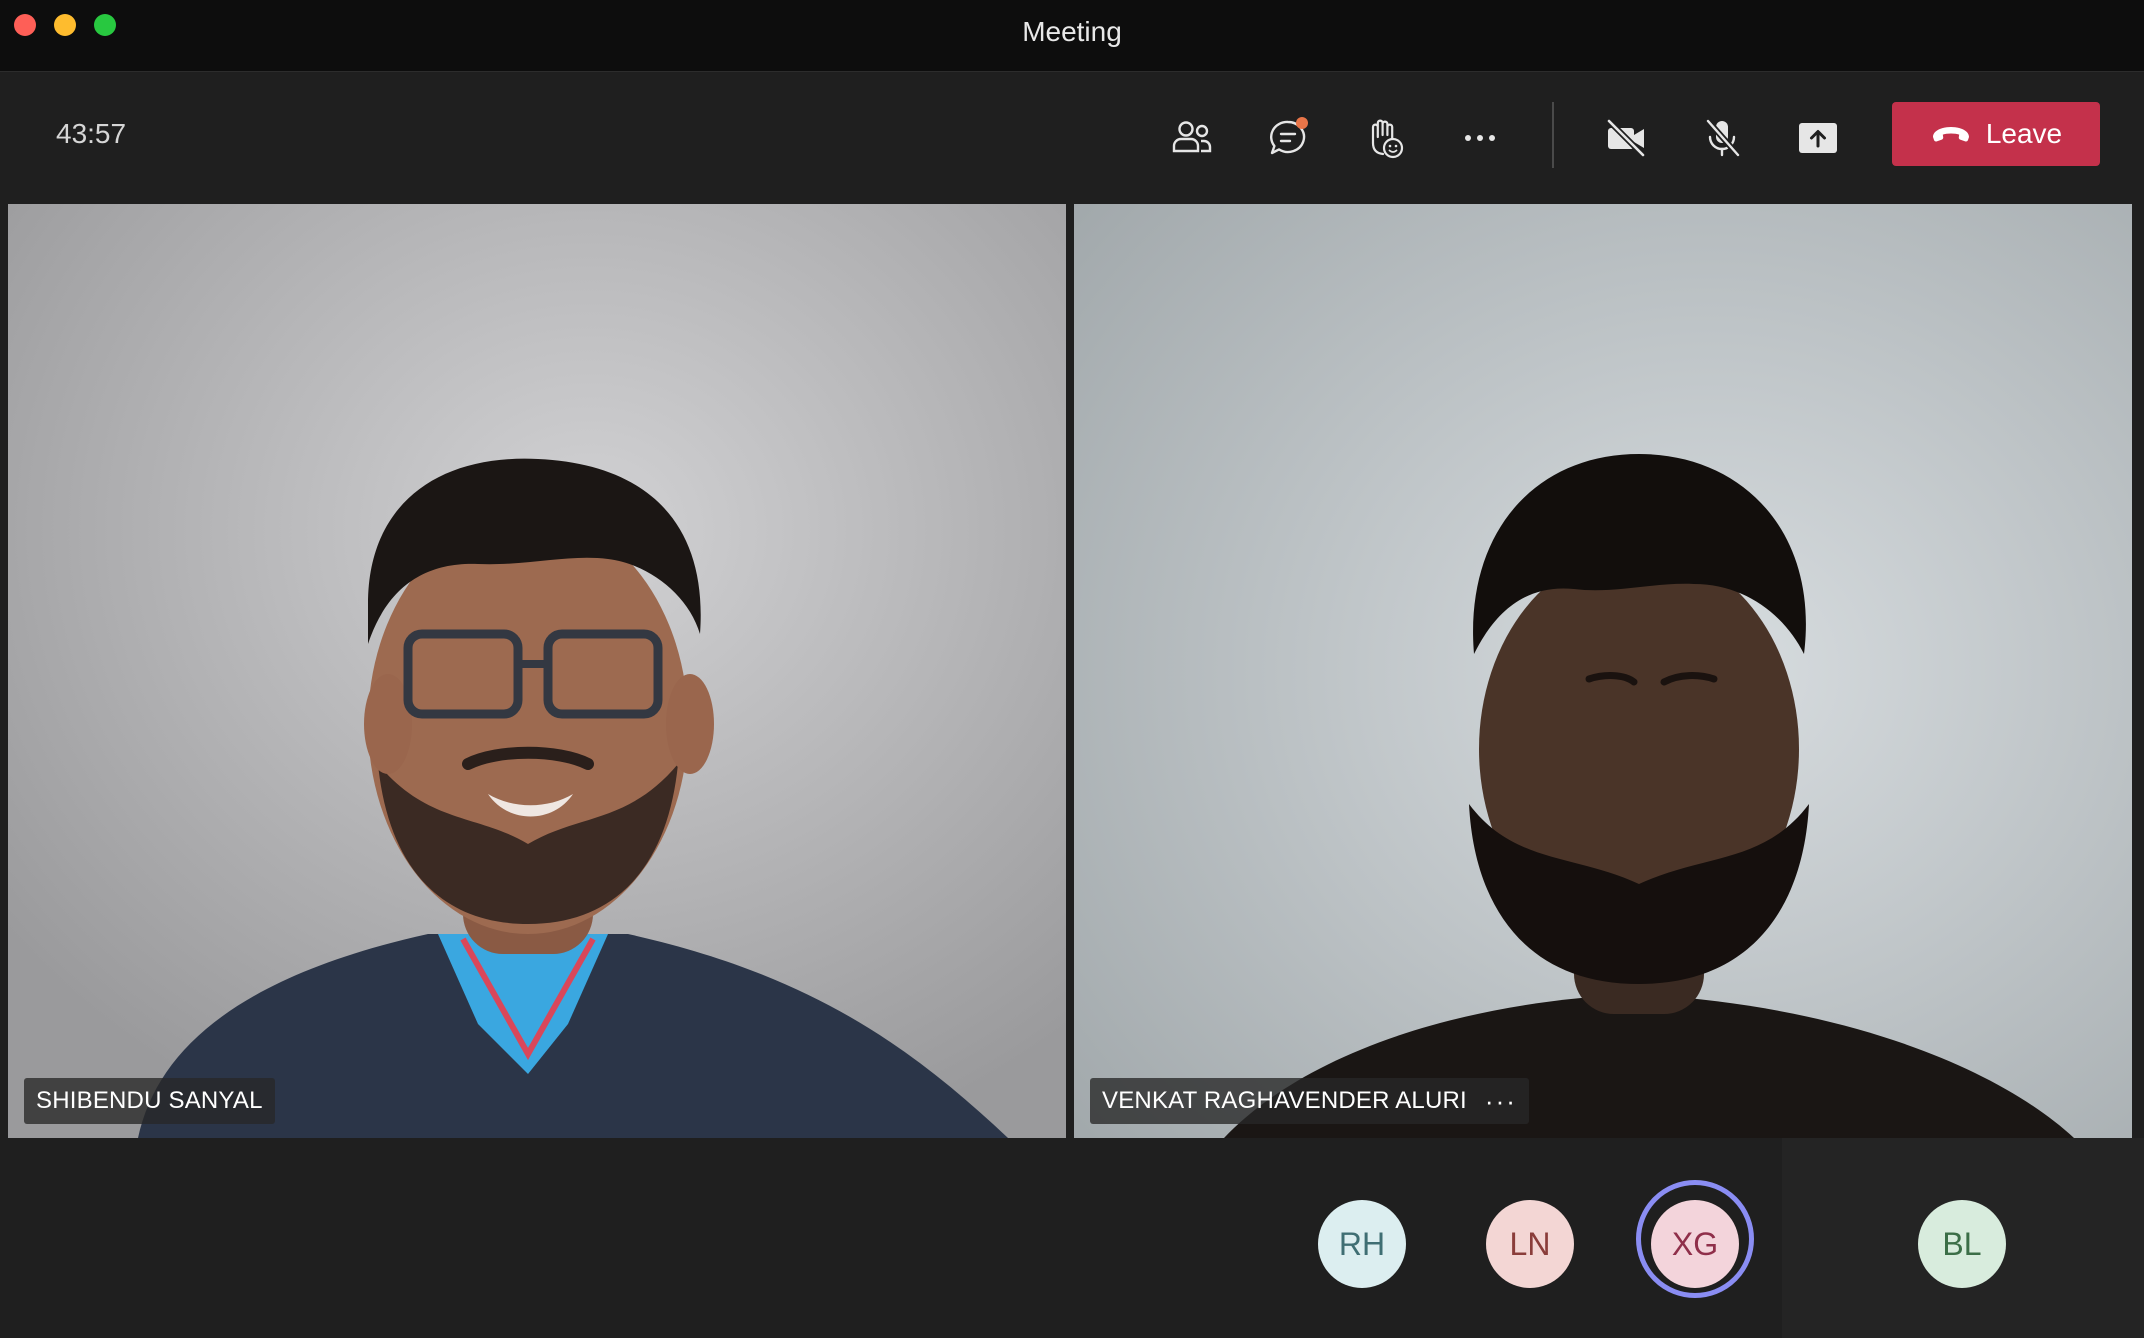  Describe the element at coordinates (1072, 1238) in the screenshot. I see `participant-roster-bar: RH LN XG BL` at that location.